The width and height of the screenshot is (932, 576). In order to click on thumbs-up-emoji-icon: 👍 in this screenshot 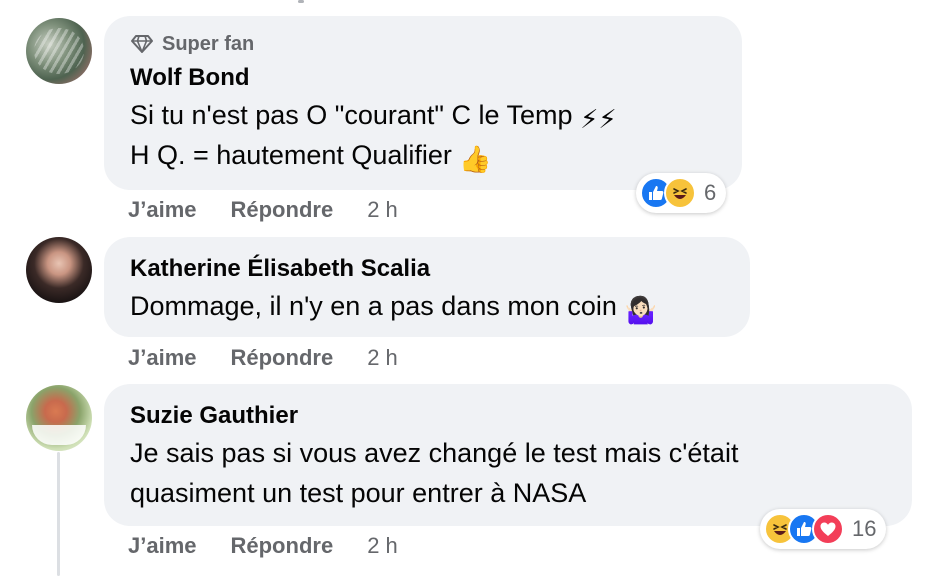, I will do `click(475, 159)`.